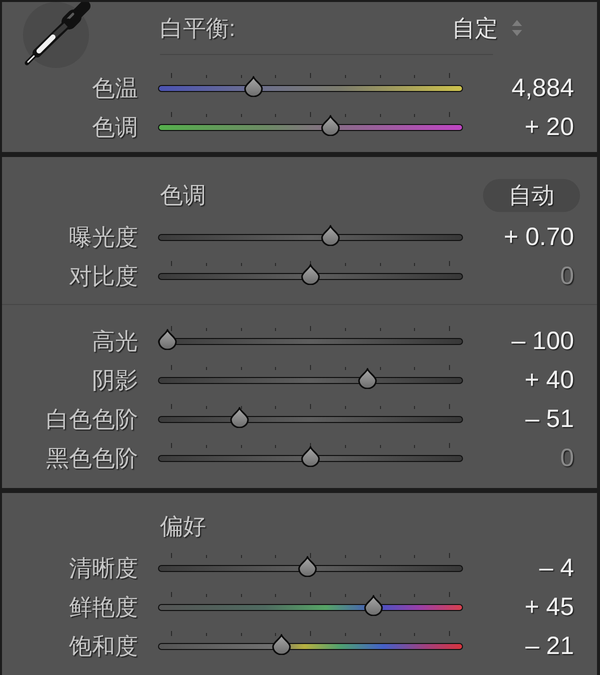 Image resolution: width=600 pixels, height=675 pixels. I want to click on stepper-icon, so click(517, 28).